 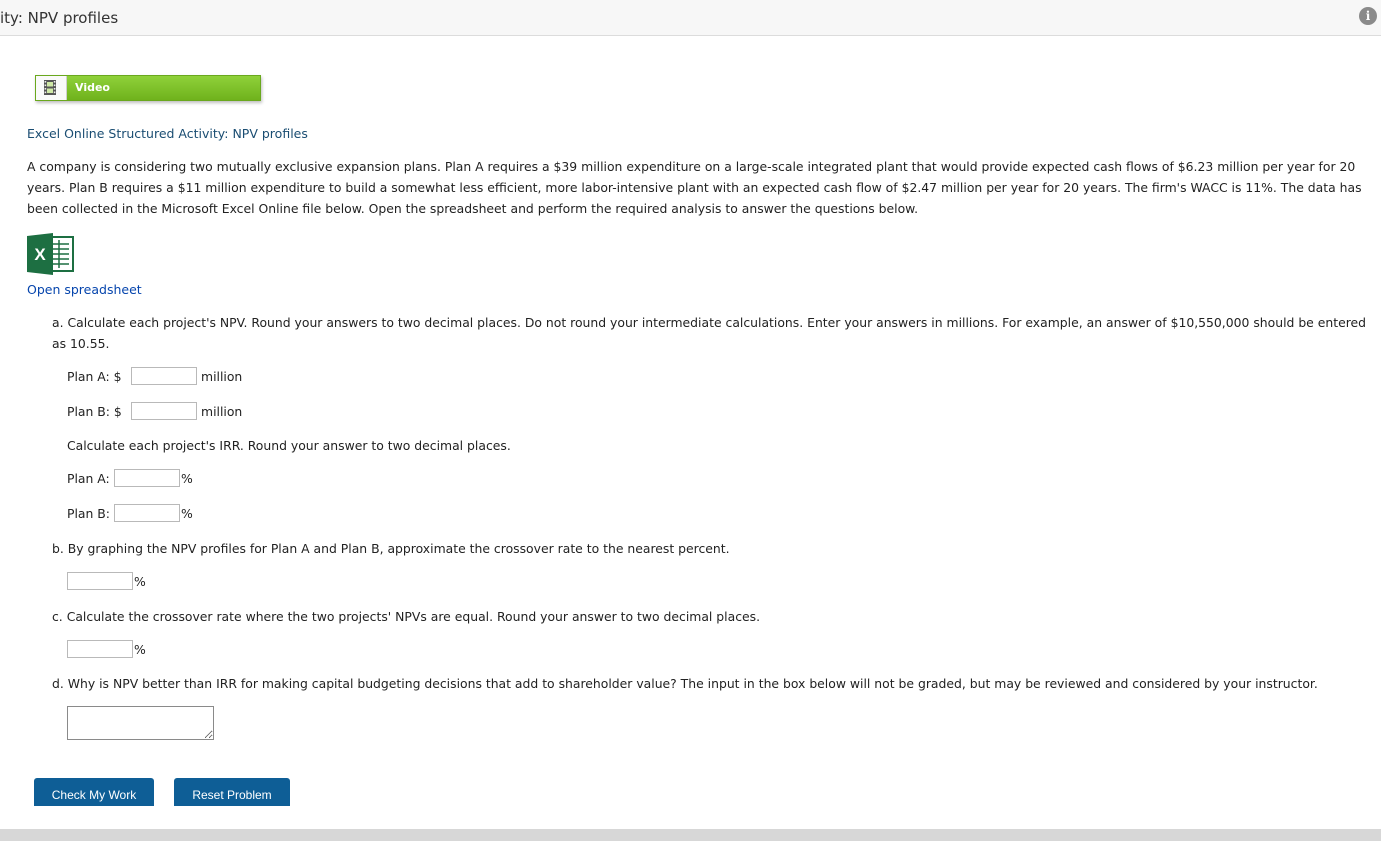 What do you see at coordinates (1368, 16) in the screenshot?
I see `info-icon: i` at bounding box center [1368, 16].